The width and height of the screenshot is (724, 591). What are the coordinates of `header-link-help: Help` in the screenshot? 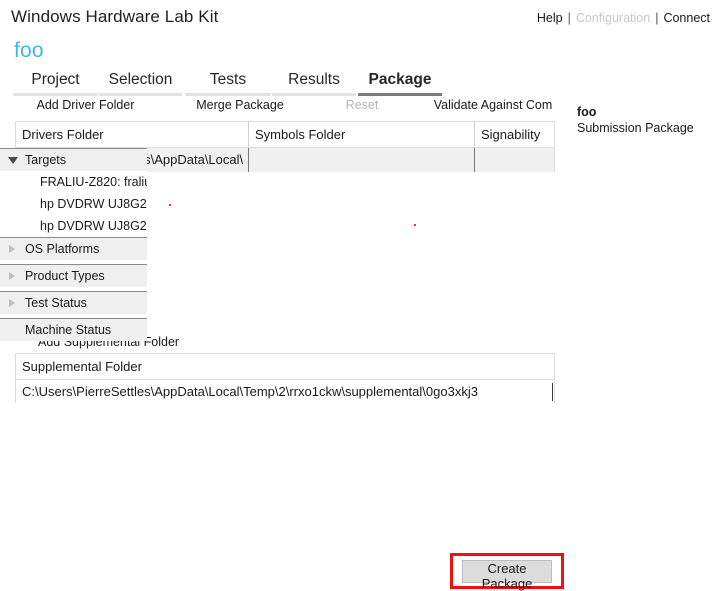 It's located at (550, 18).